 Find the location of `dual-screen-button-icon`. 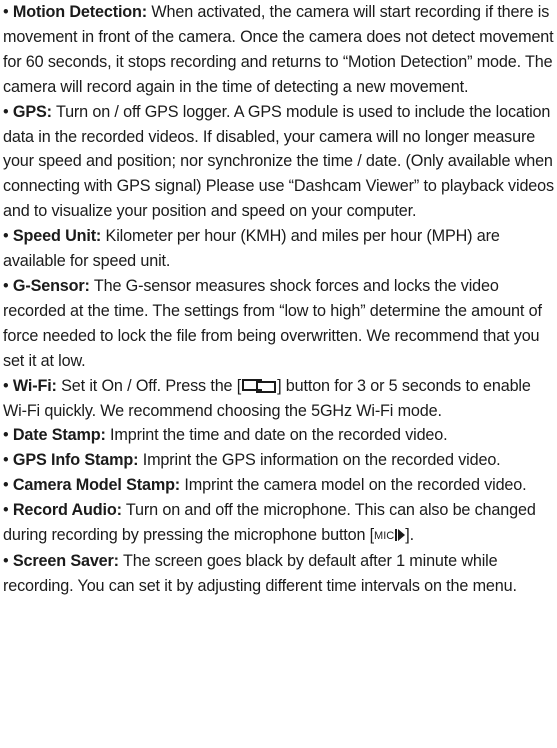

dual-screen-button-icon is located at coordinates (259, 386).